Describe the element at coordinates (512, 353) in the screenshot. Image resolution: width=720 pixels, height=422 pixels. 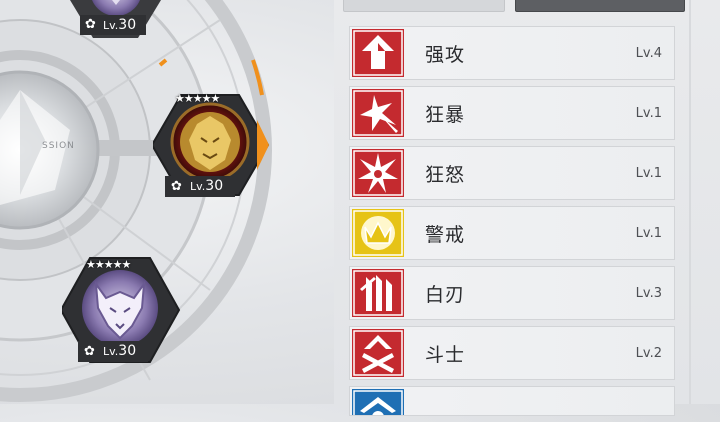
I see `skill-row: 斗士 Lv.2` at that location.